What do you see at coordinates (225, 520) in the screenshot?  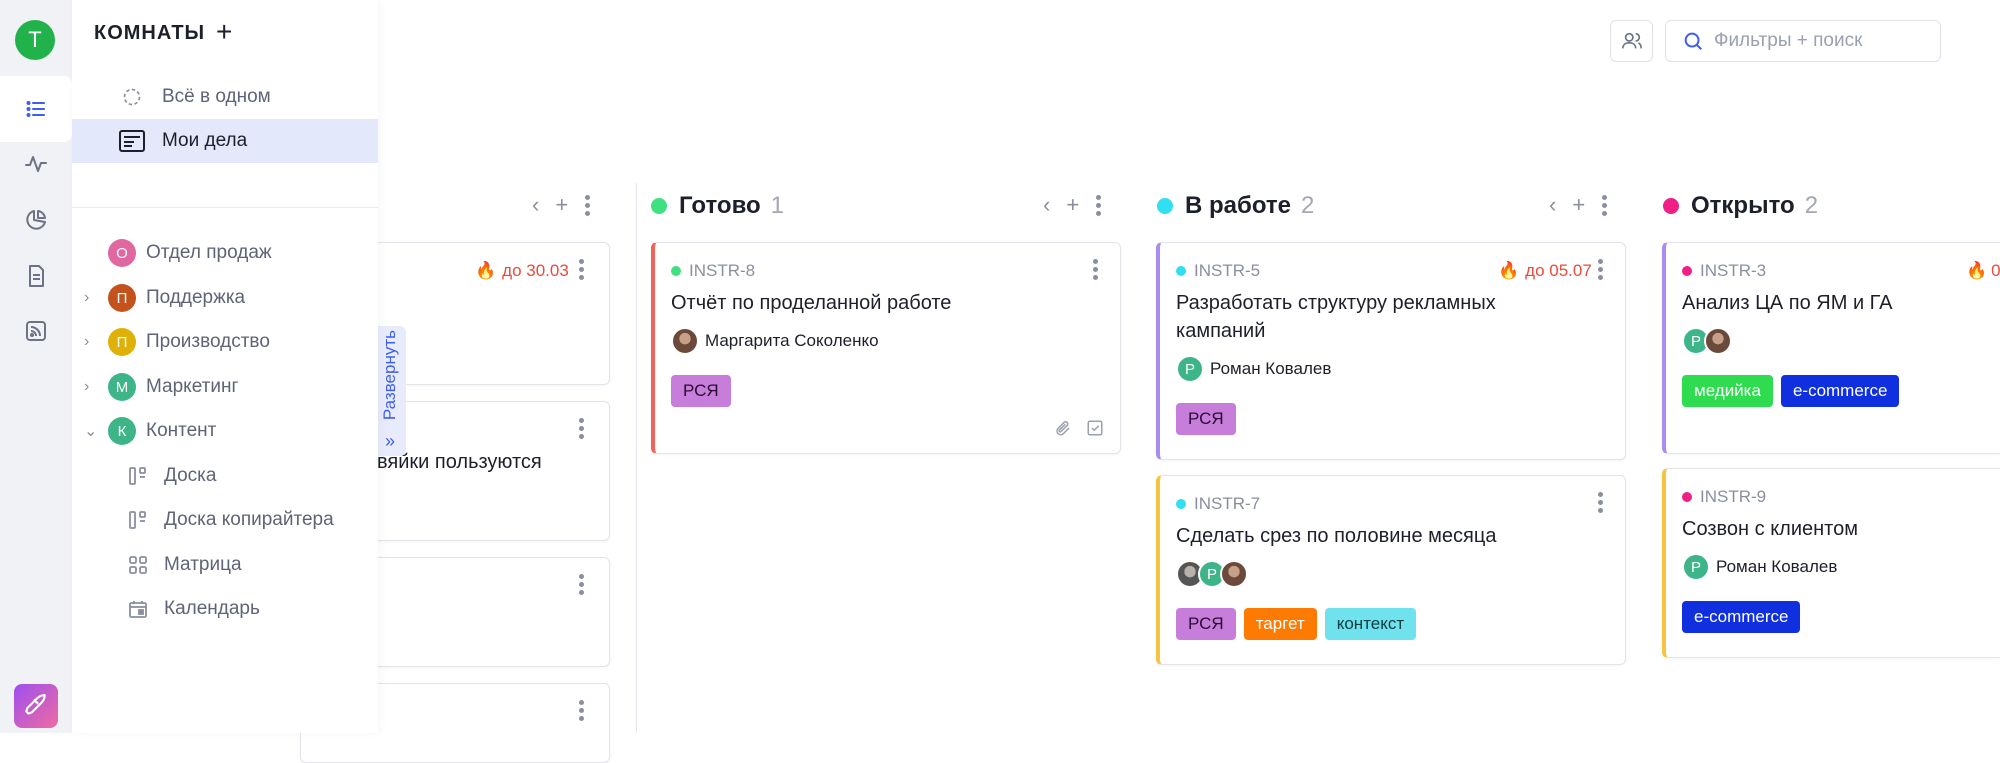 I see `copywriter-board-item: Доска копирайтера` at bounding box center [225, 520].